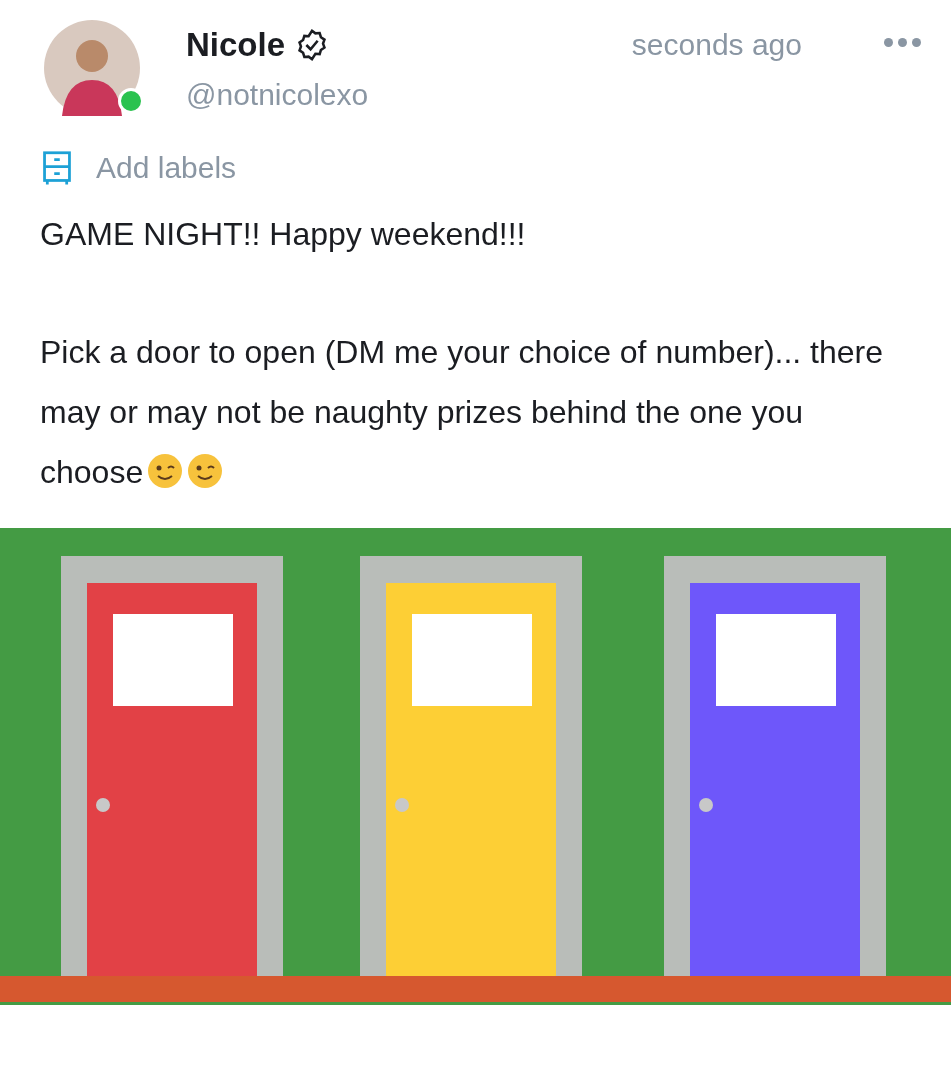  Describe the element at coordinates (386, 95) in the screenshot. I see `author-handle: @notnicolexo` at that location.